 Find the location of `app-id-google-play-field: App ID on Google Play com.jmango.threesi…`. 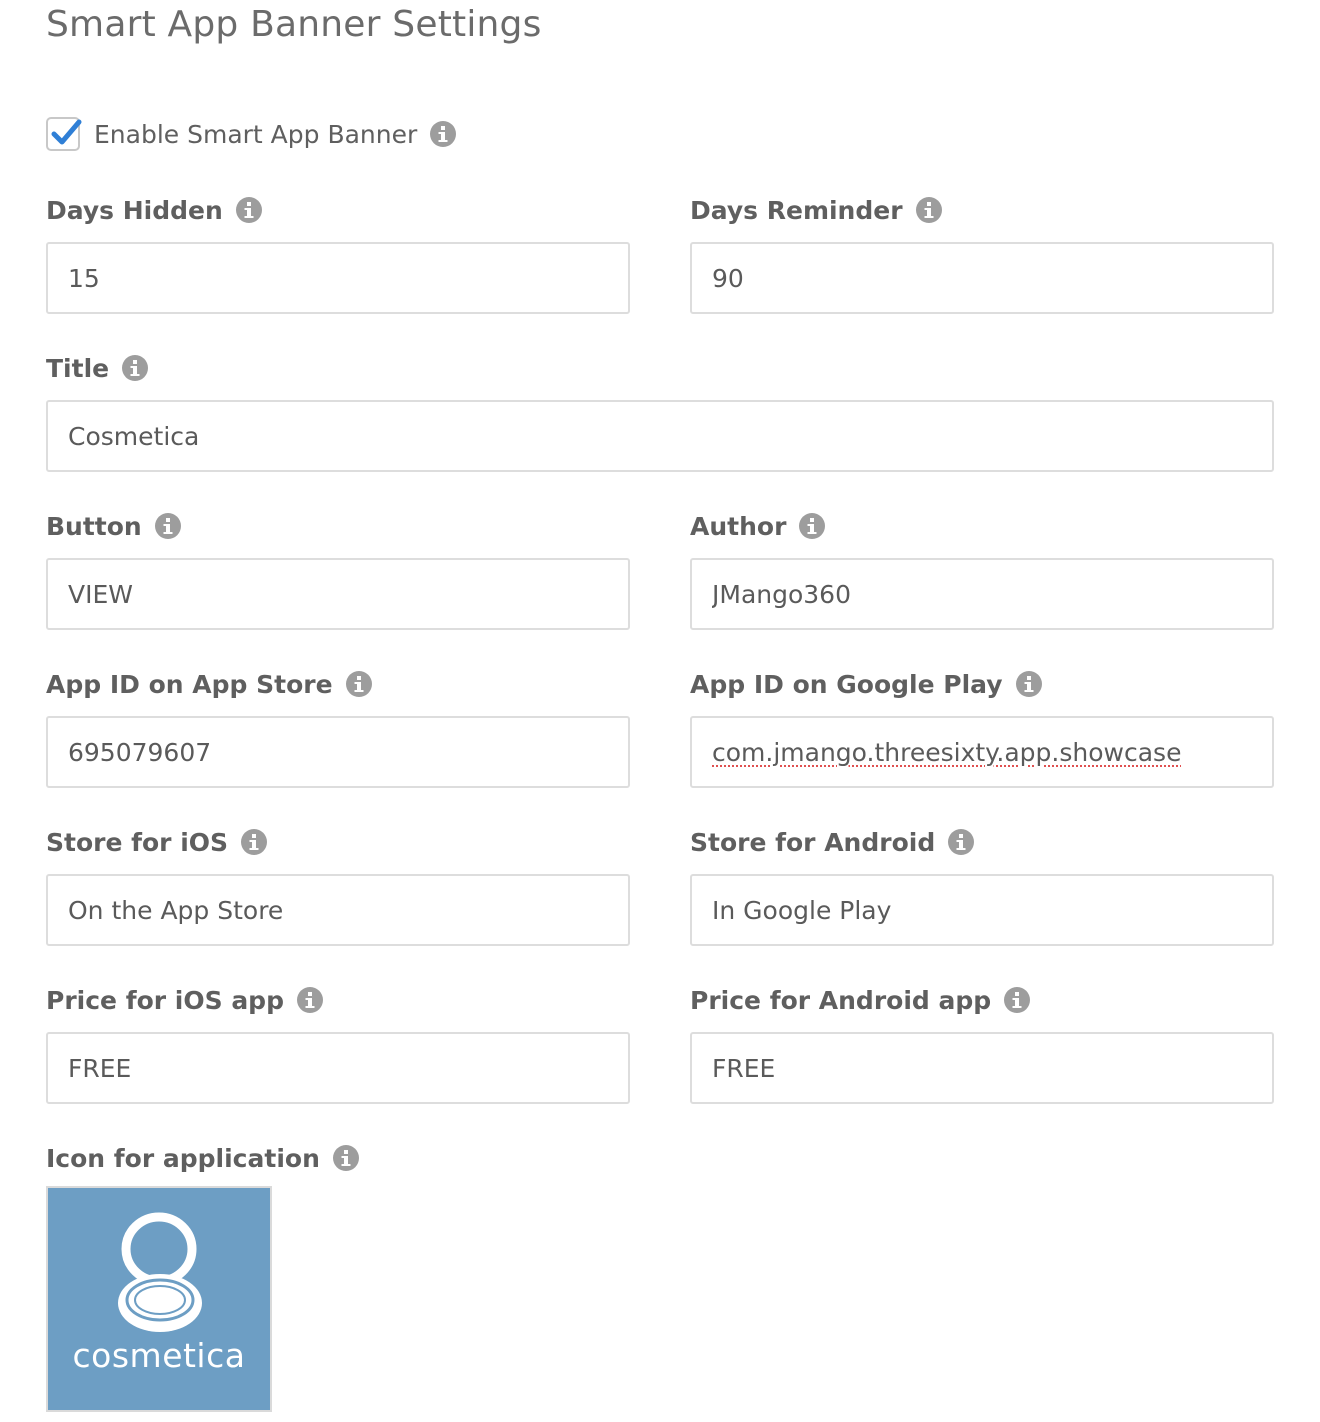

app-id-google-play-field: App ID on Google Play com.jmango.threesi… is located at coordinates (982, 727).